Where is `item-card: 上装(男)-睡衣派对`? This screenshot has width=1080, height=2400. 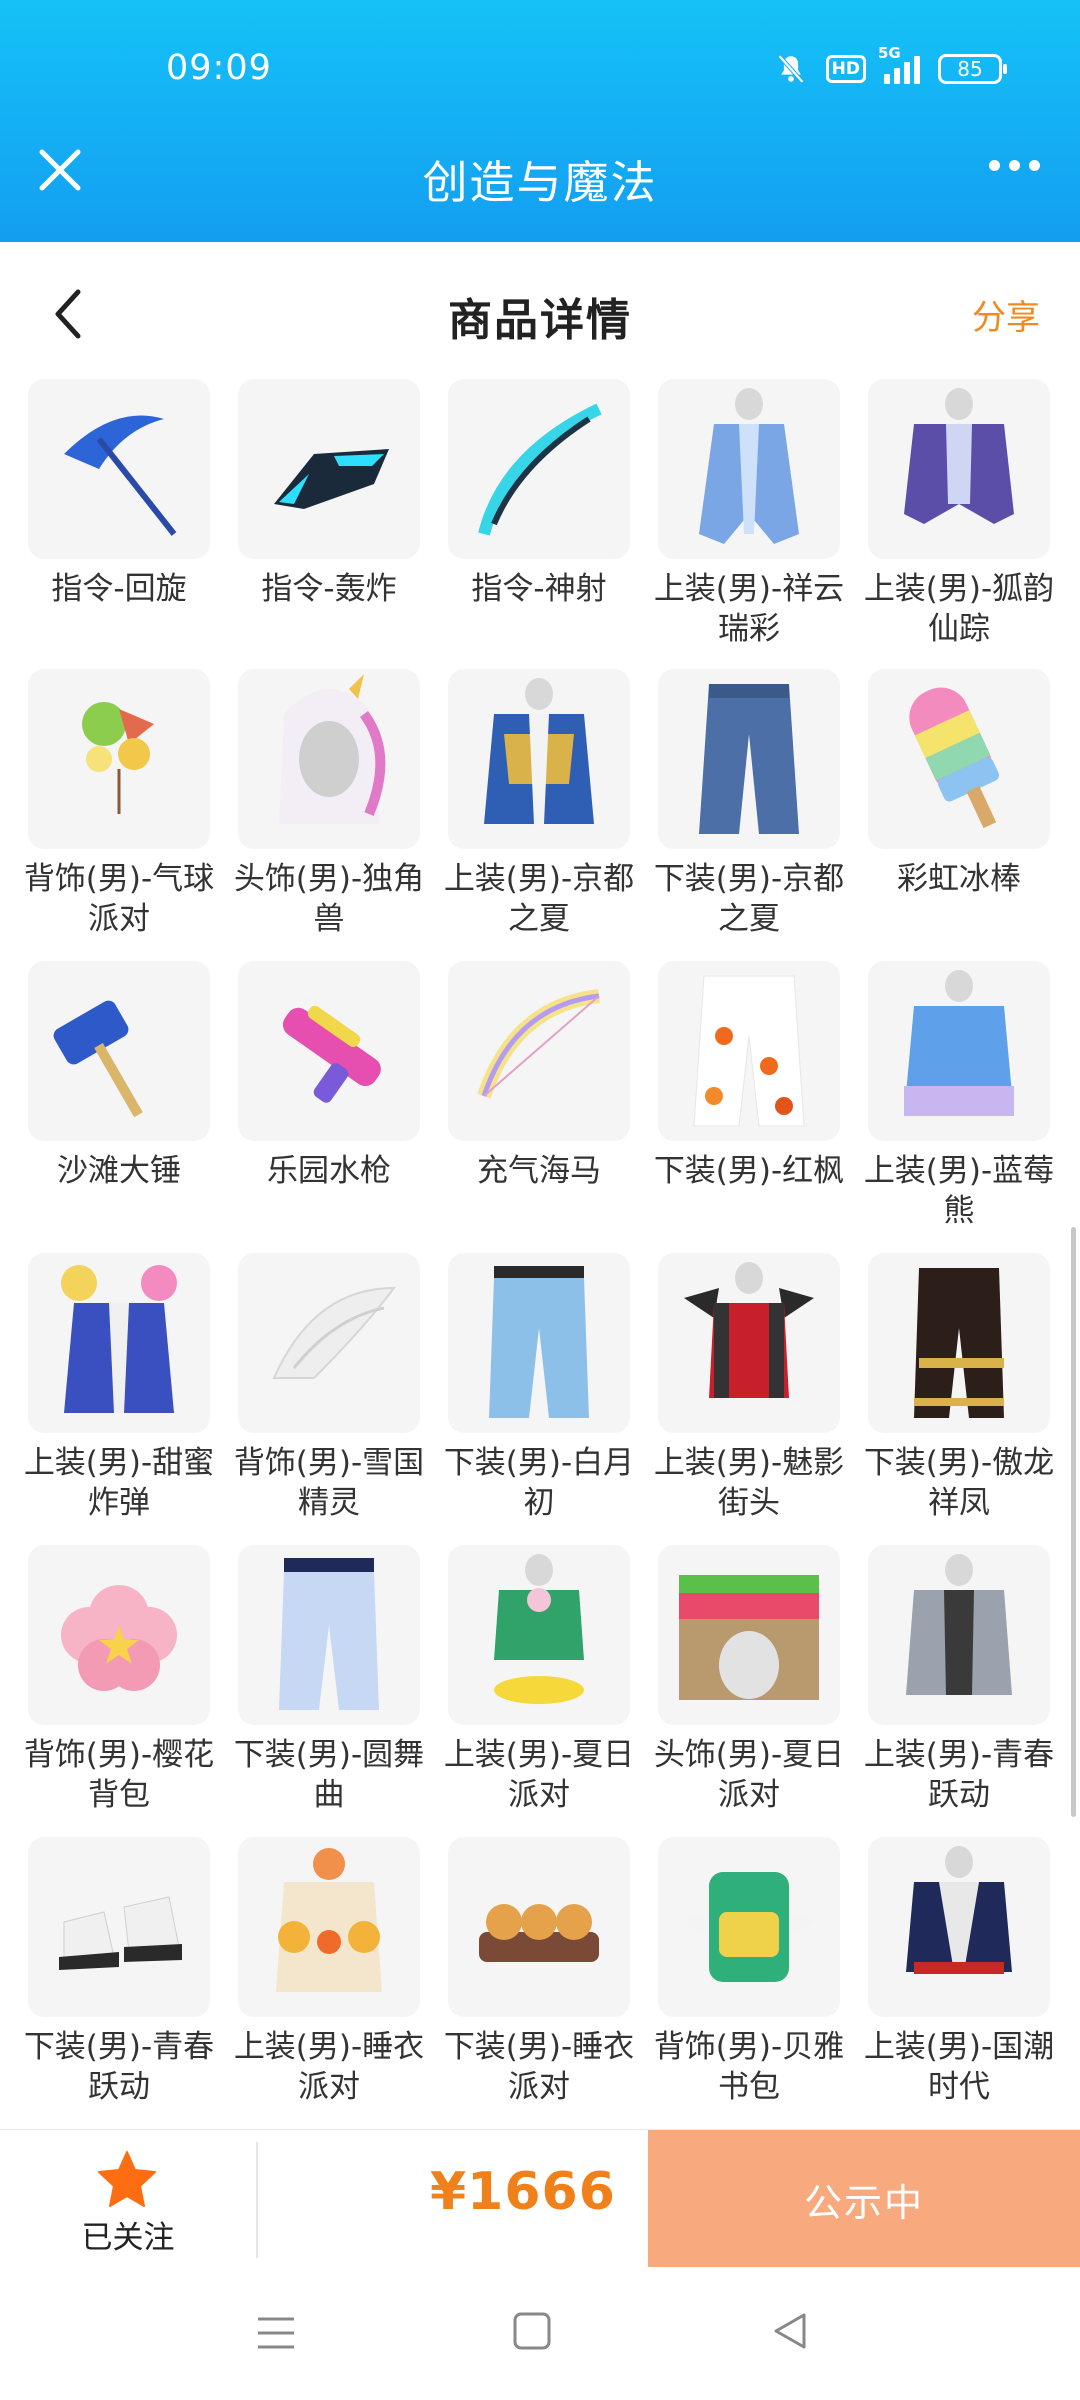 item-card: 上装(男)-睡衣派对 is located at coordinates (329, 1972).